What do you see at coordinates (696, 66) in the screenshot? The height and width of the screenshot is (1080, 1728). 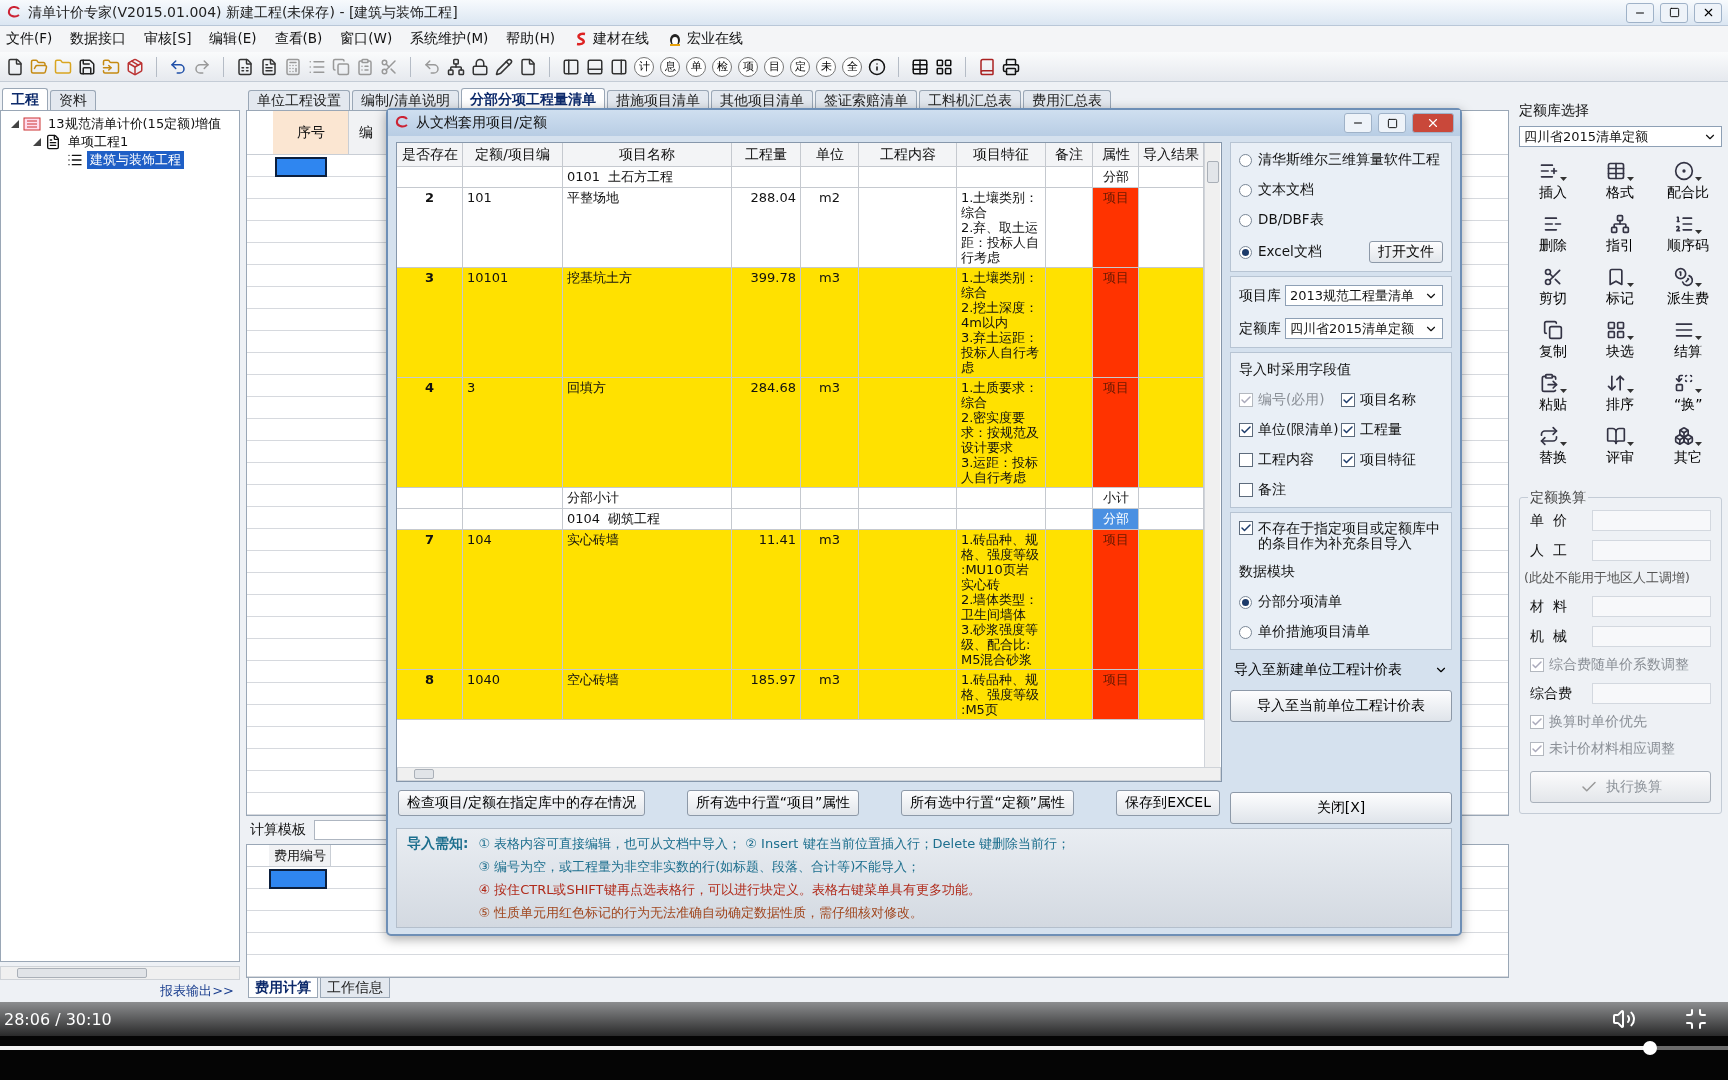 I see `toolbar-button: 单` at bounding box center [696, 66].